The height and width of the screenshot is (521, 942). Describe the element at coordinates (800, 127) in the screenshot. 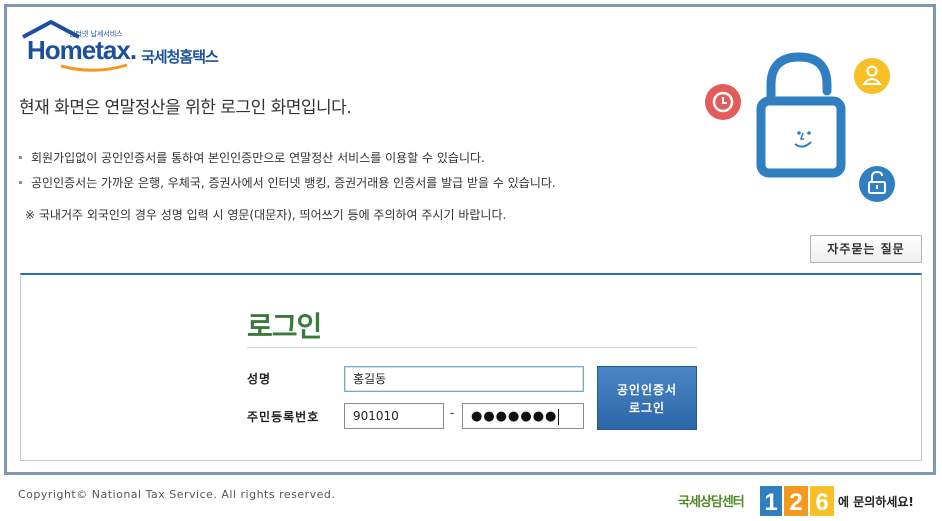

I see `open-padlock-illustration` at that location.